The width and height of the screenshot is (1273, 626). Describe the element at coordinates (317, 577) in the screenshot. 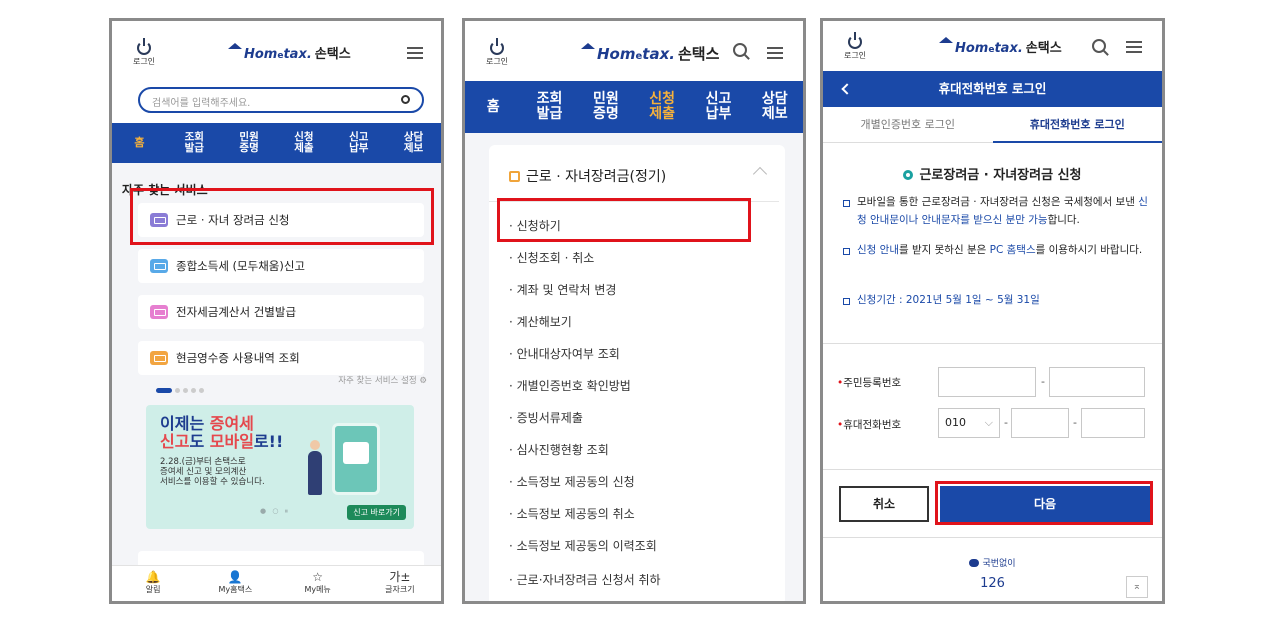

I see `star-icon: ☆` at that location.